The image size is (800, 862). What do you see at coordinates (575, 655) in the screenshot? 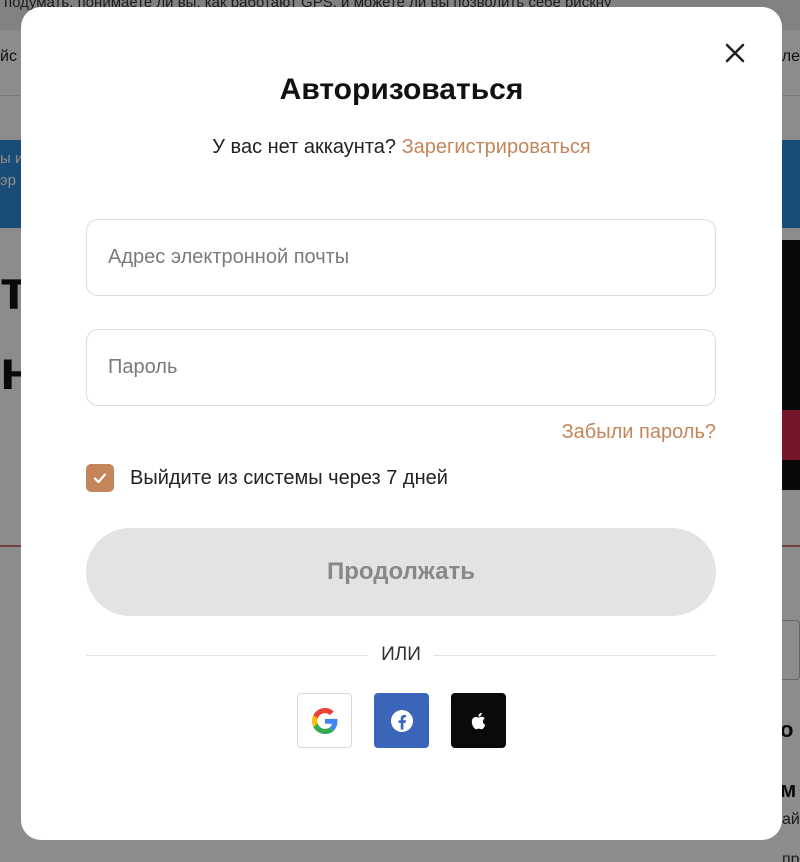
I see `divider-line-right` at bounding box center [575, 655].